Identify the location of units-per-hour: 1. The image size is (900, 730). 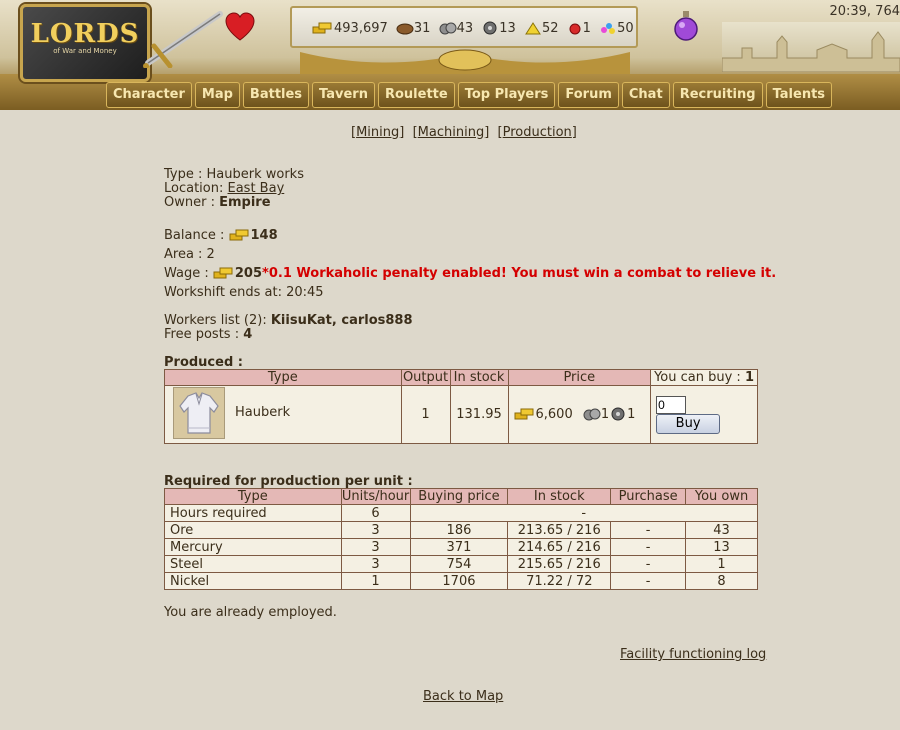
(375, 581).